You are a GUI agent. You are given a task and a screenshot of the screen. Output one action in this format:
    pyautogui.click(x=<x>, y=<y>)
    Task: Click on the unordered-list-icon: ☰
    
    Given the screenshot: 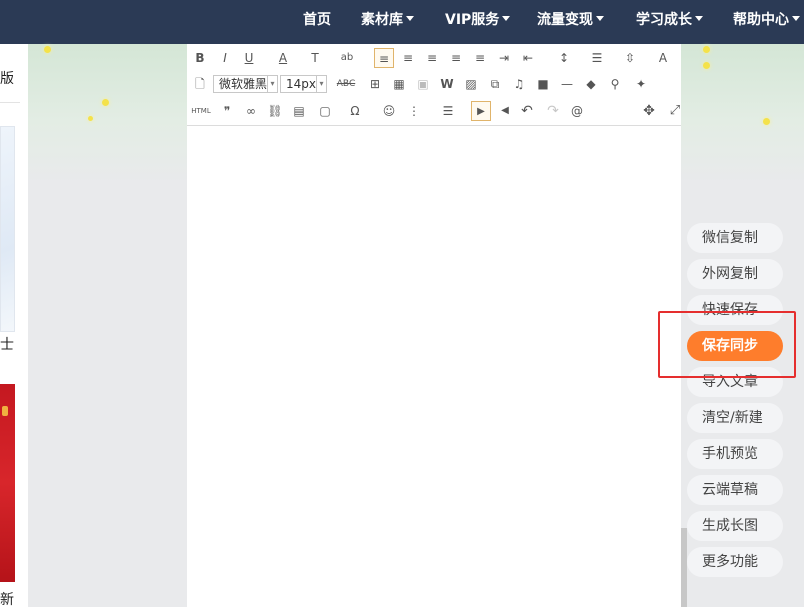 What is the action you would take?
    pyautogui.click(x=448, y=111)
    